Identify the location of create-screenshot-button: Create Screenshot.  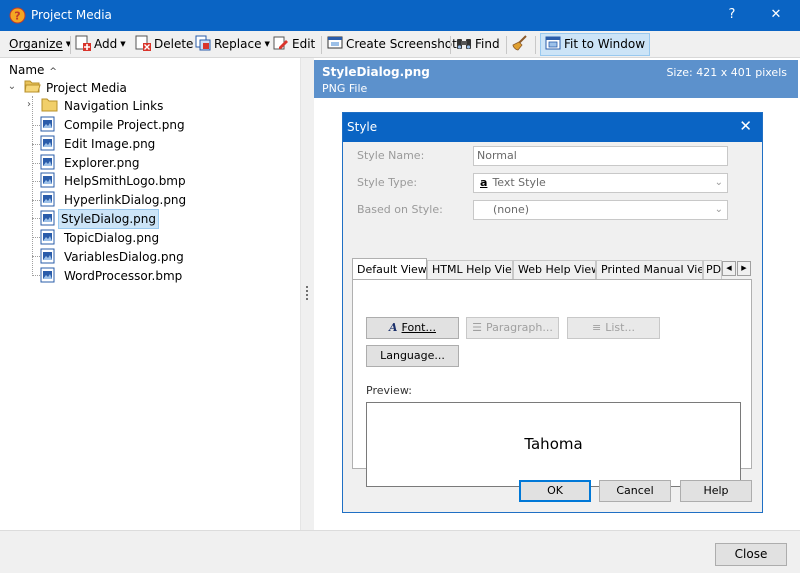
(392, 44).